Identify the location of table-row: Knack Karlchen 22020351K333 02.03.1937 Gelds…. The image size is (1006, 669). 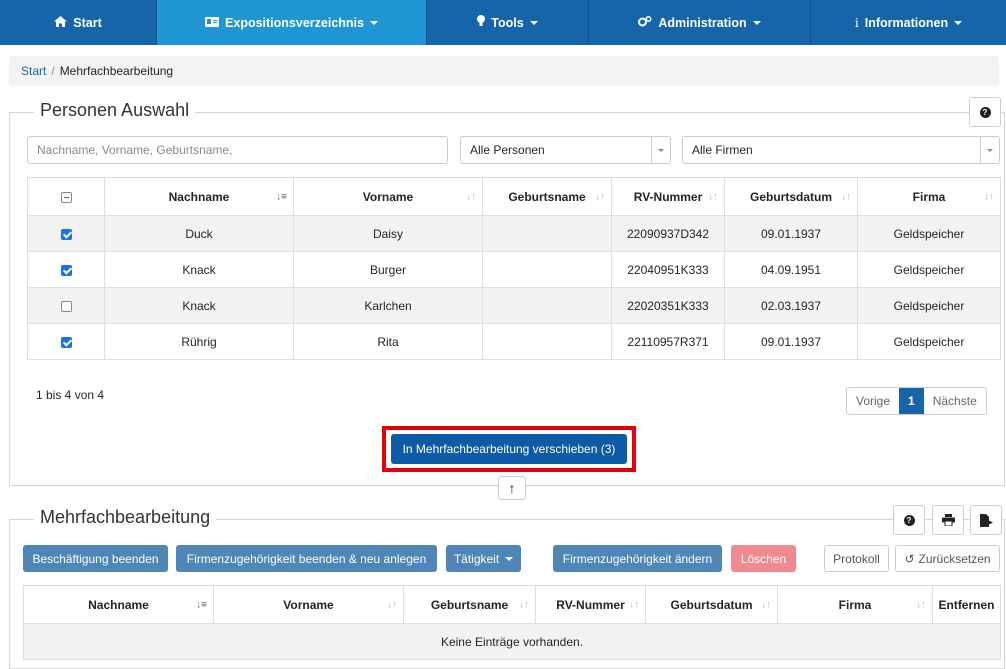
(514, 305).